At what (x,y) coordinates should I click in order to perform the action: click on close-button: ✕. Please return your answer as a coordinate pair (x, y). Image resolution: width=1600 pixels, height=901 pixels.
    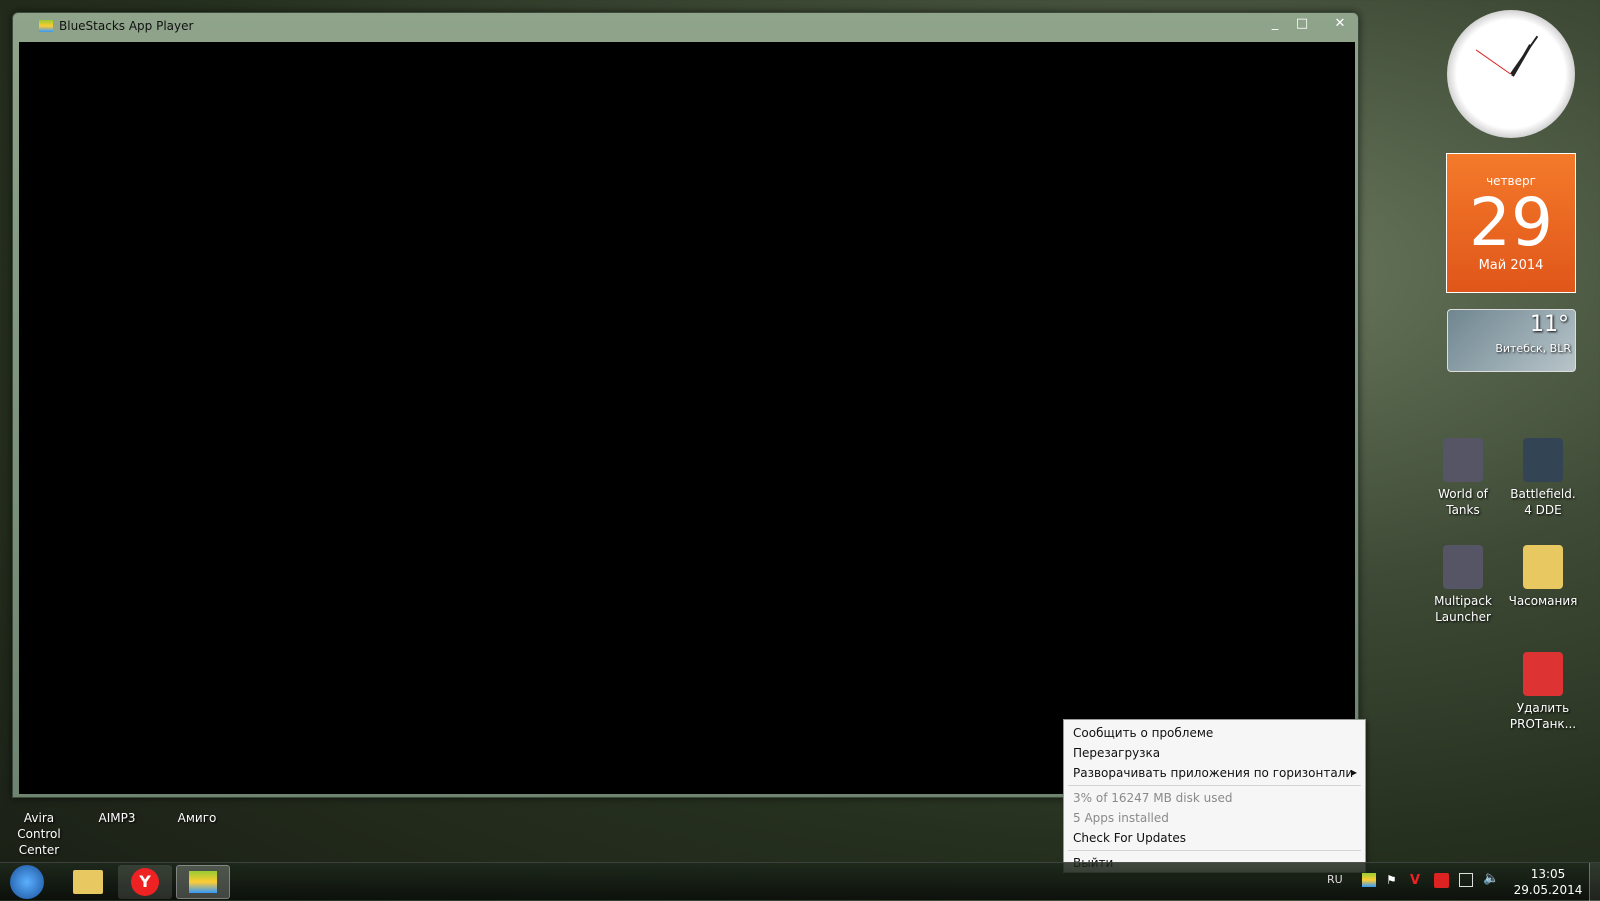
    Looking at the image, I should click on (1340, 24).